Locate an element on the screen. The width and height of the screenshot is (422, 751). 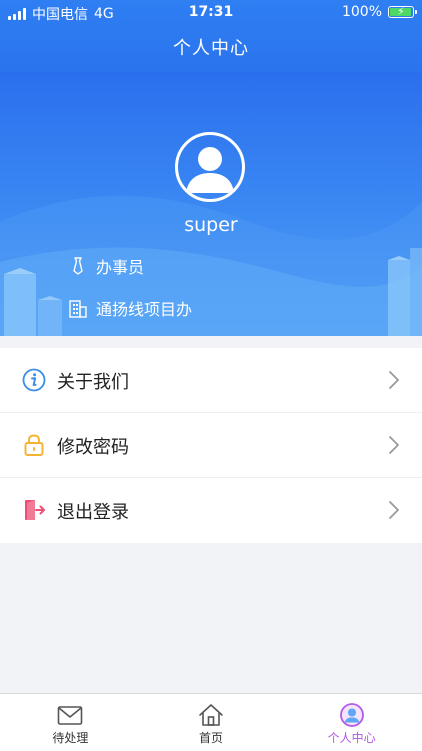
building-icon is located at coordinates (78, 308).